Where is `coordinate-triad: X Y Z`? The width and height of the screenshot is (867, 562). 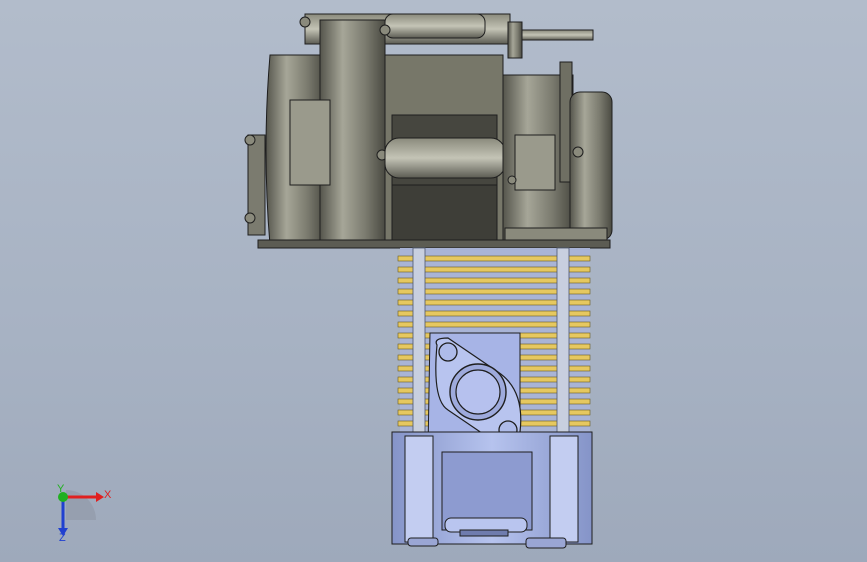
coordinate-triad: X Y Z is located at coordinates (84, 513).